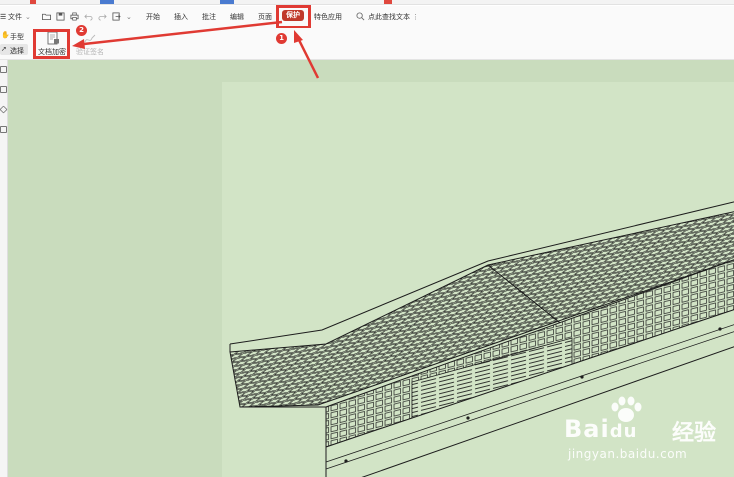  What do you see at coordinates (237, 17) in the screenshot?
I see `tab-edit: 编辑` at bounding box center [237, 17].